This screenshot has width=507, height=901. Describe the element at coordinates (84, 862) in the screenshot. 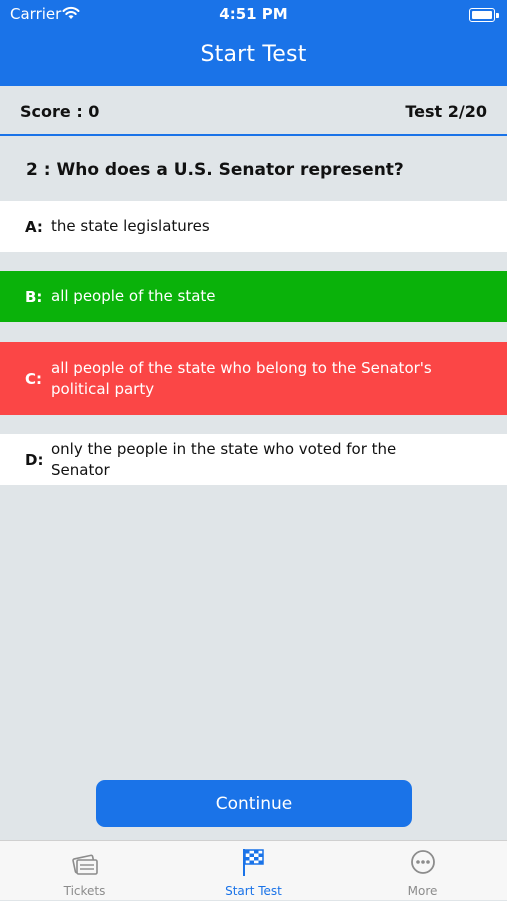

I see `tickets-icon` at that location.